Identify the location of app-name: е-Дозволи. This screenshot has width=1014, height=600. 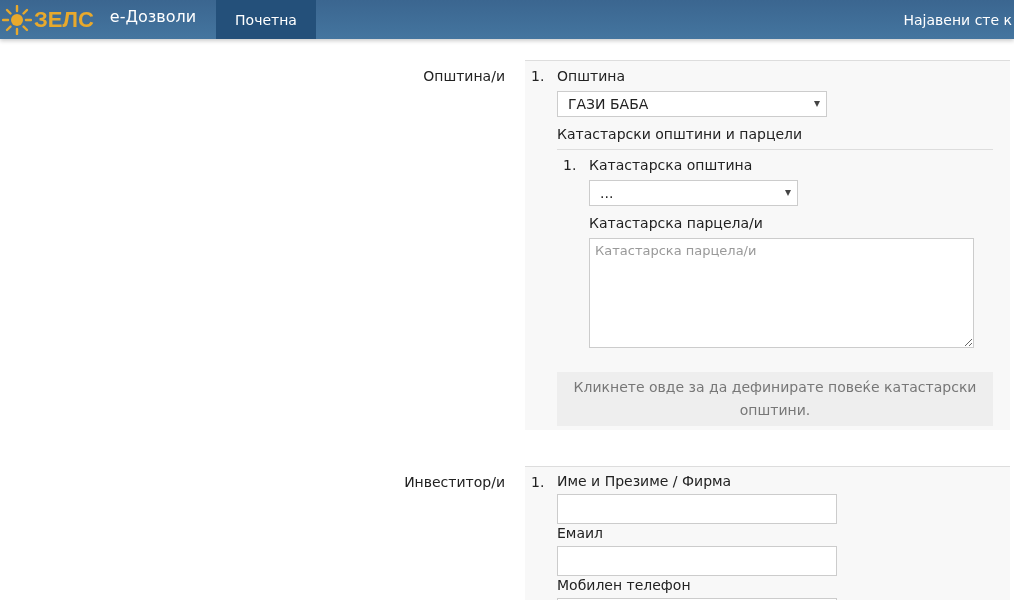
(153, 19).